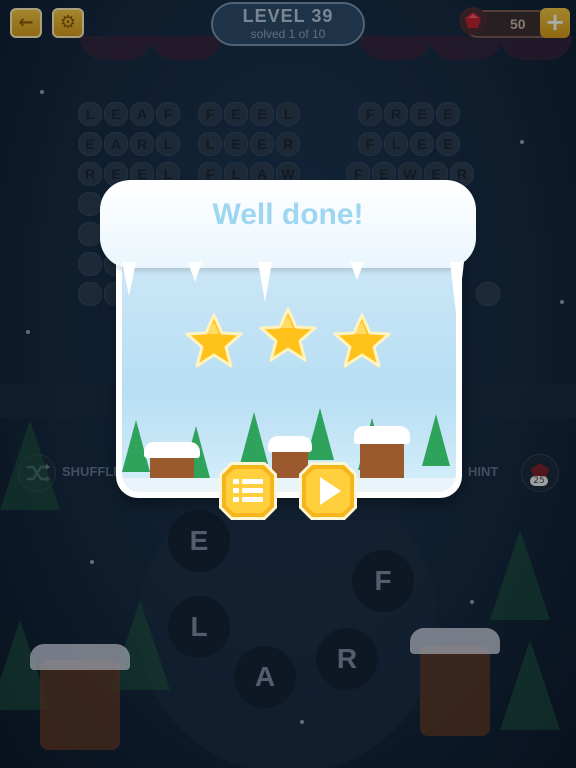 This screenshot has width=576, height=768. Describe the element at coordinates (289, 485) in the screenshot. I see `snow-ground` at that location.